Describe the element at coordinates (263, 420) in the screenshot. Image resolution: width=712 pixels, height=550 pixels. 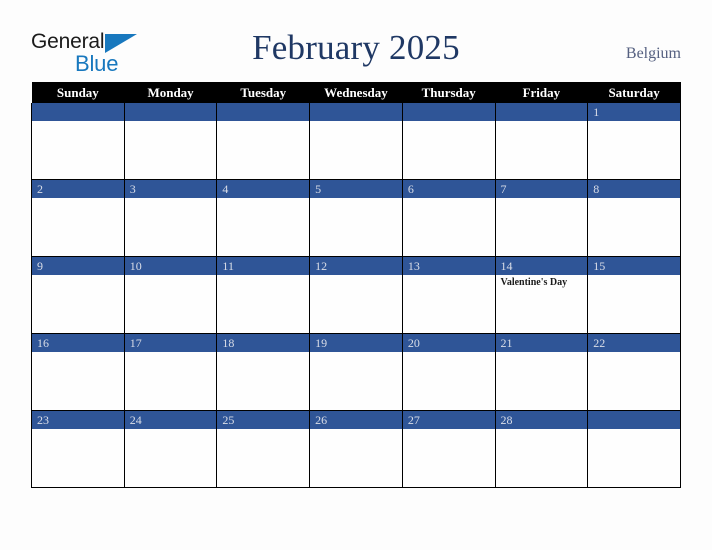
I see `day-number: 25` at that location.